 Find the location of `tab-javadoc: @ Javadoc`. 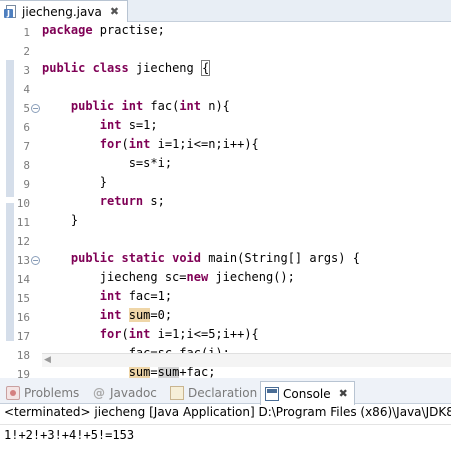

tab-javadoc: @ Javadoc is located at coordinates (124, 393).